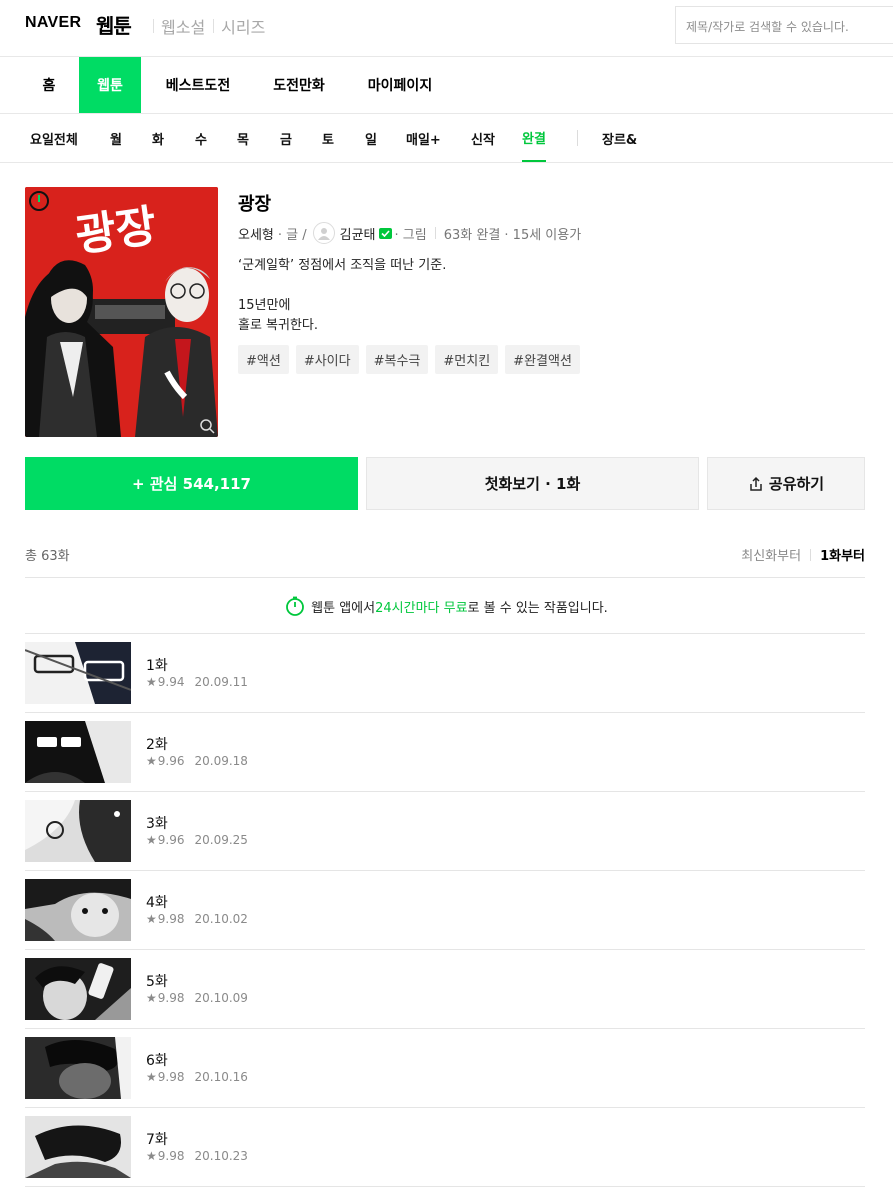 The width and height of the screenshot is (893, 1190). I want to click on tag-munchkin: #먼치킨, so click(467, 359).